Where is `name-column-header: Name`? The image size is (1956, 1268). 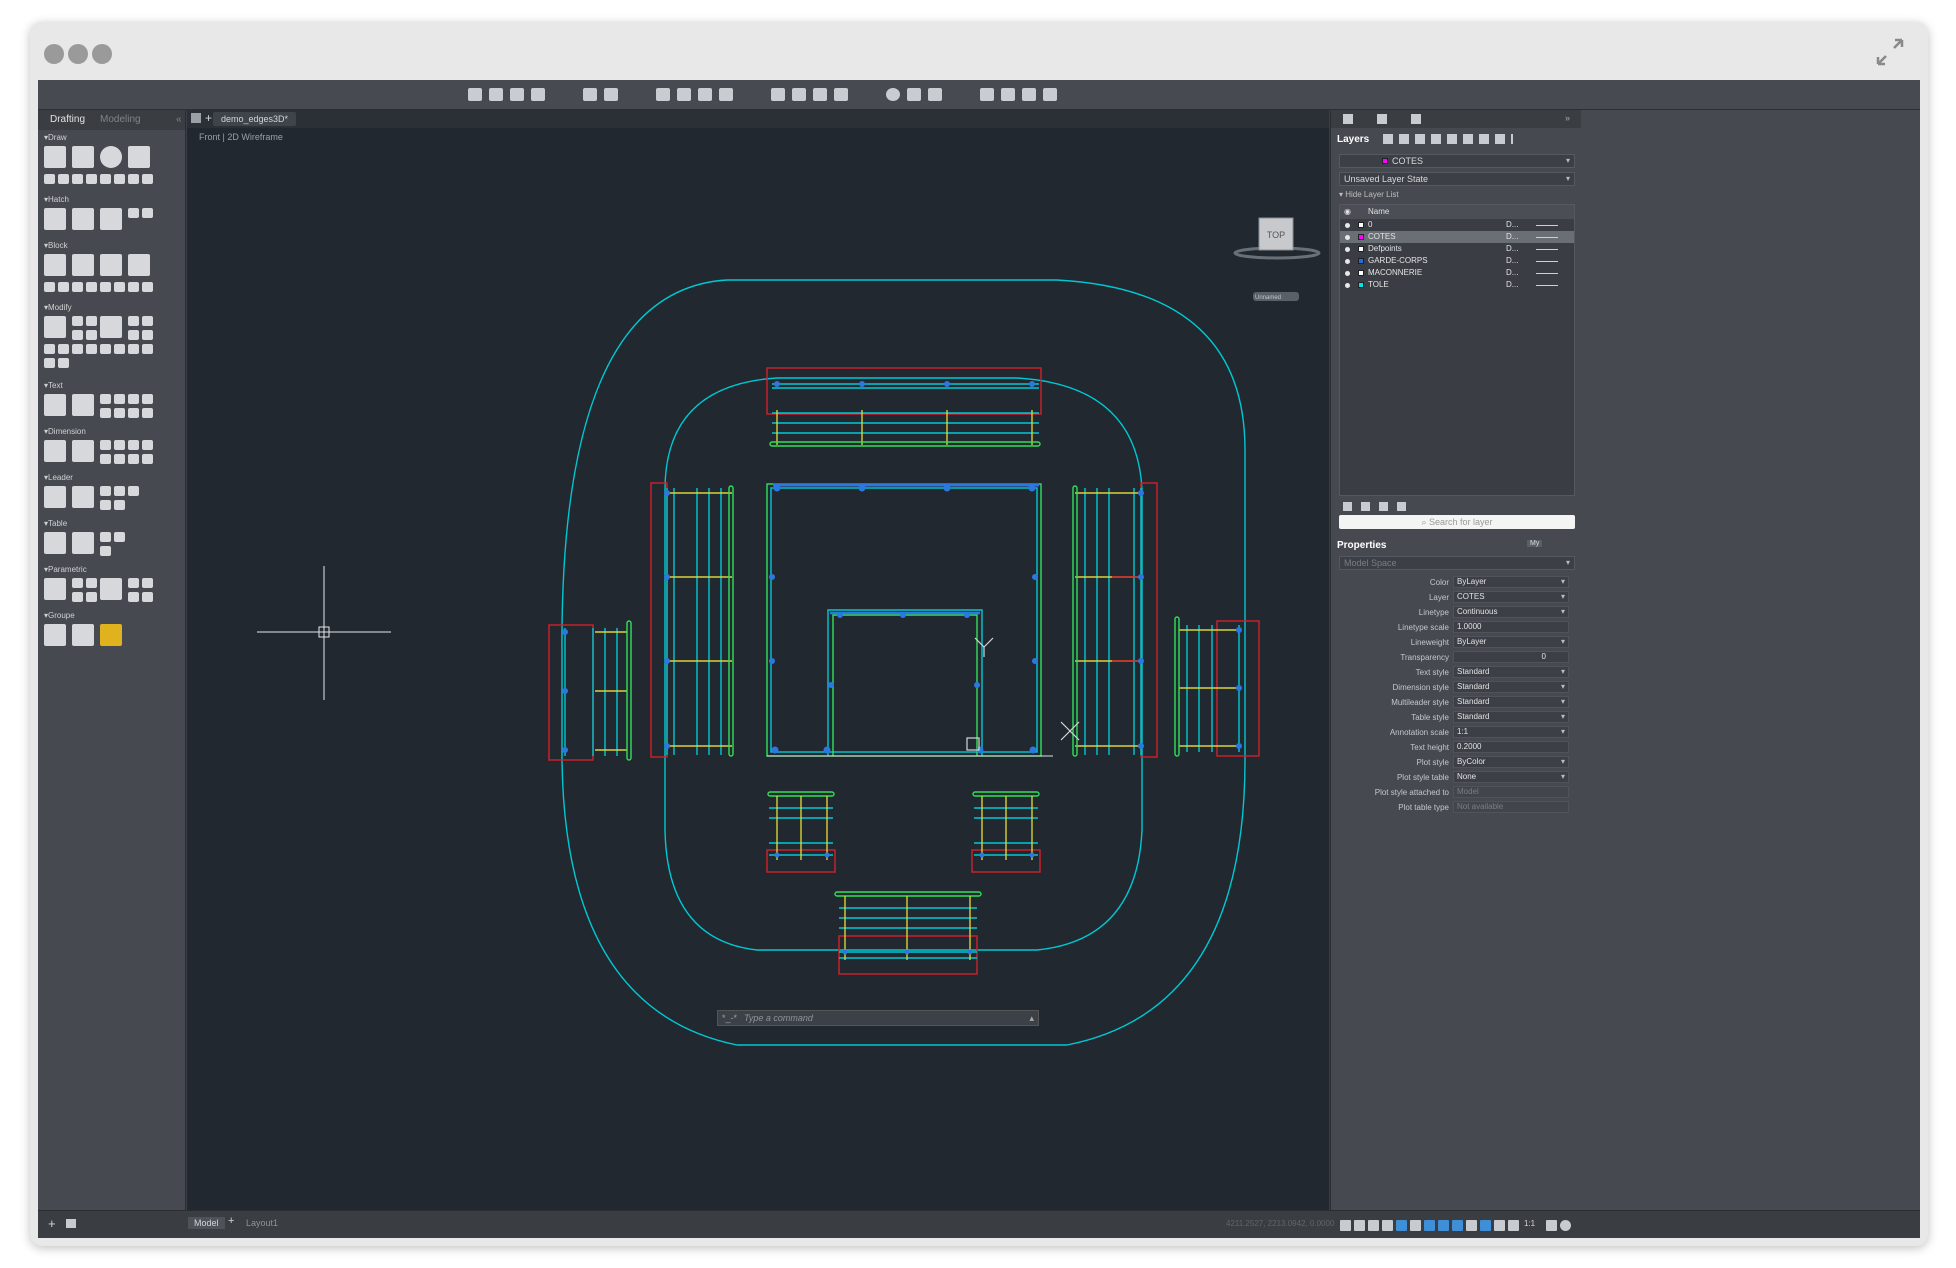
name-column-header: Name is located at coordinates (1378, 212).